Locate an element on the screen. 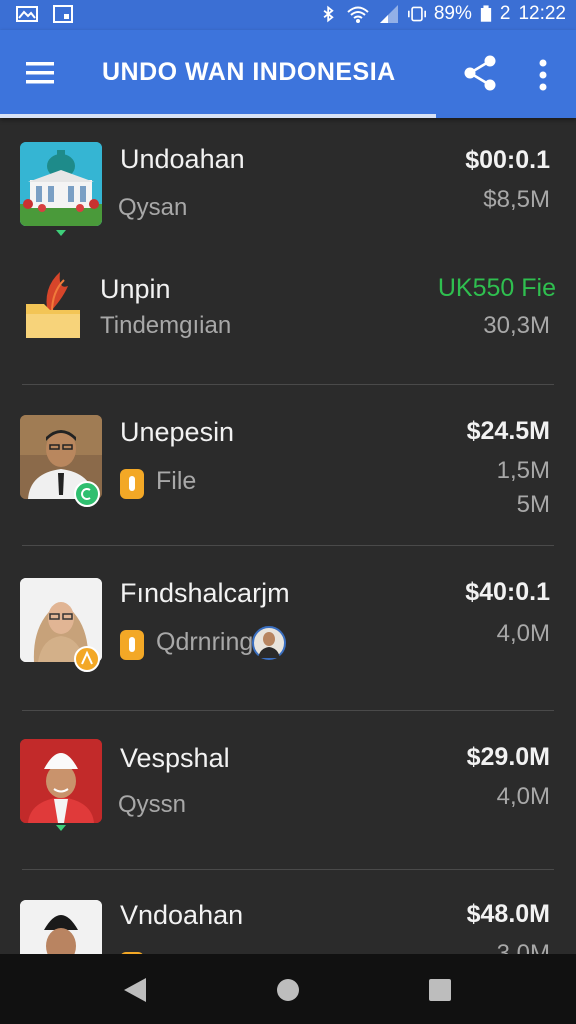 This screenshot has width=576, height=1024. sim-slot: 2 is located at coordinates (505, 13).